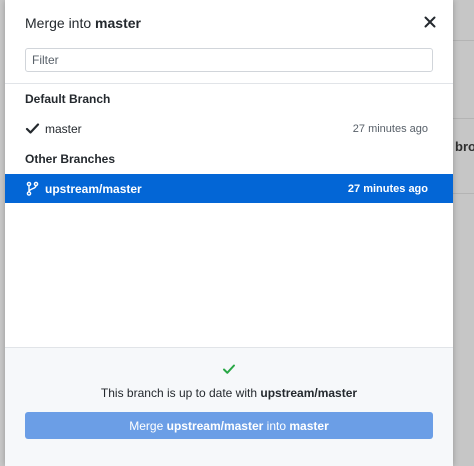  I want to click on filter-divider, so click(229, 83).